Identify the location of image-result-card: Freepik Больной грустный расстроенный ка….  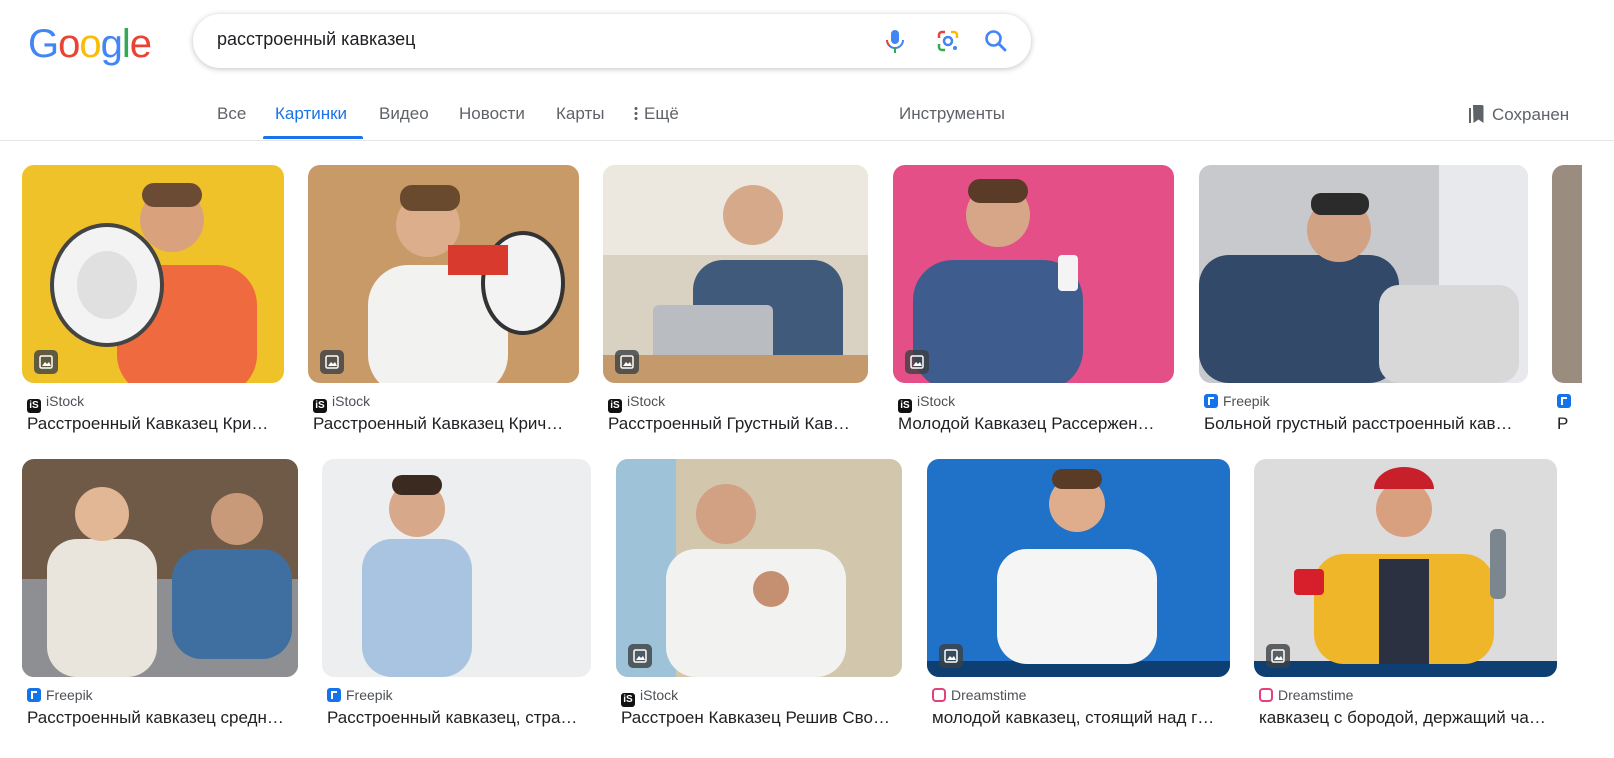
(1363, 302).